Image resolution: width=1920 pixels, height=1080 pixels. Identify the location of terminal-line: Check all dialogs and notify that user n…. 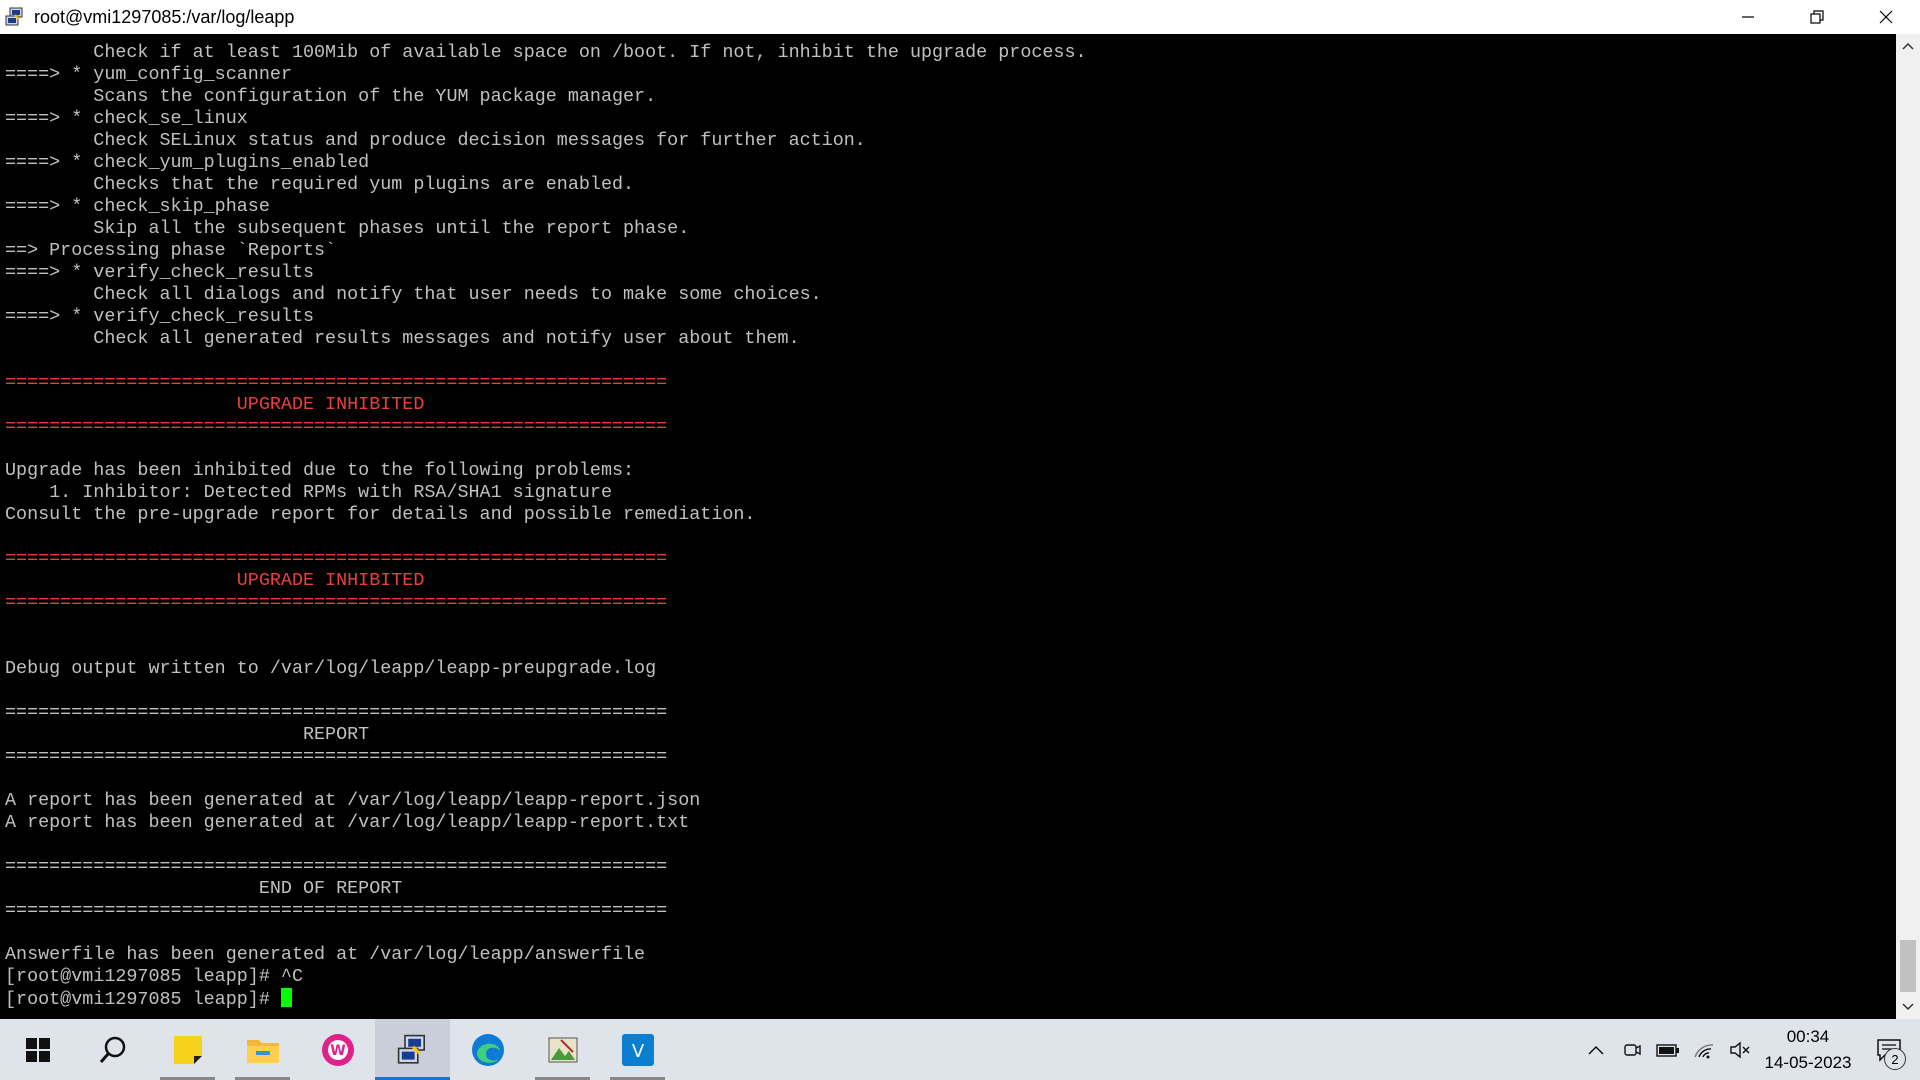
(546, 295).